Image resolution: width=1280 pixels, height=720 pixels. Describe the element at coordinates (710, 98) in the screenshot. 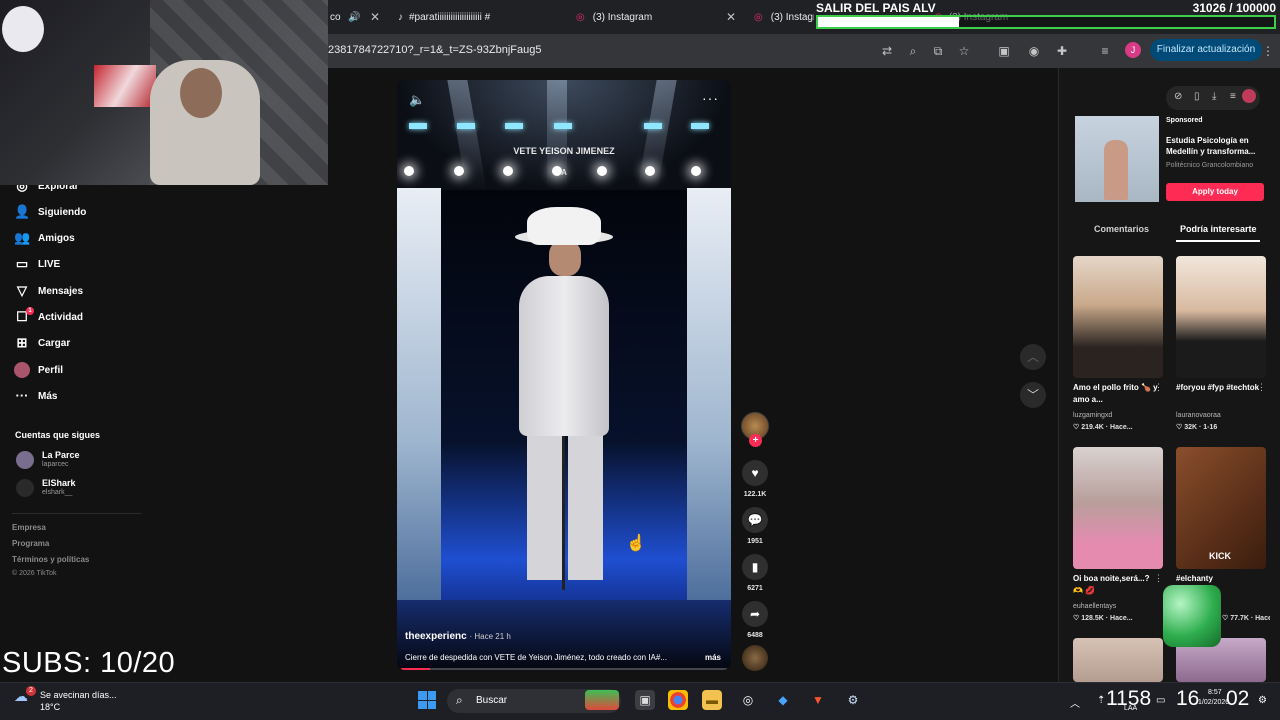

I see `more-options-icon: ···` at that location.